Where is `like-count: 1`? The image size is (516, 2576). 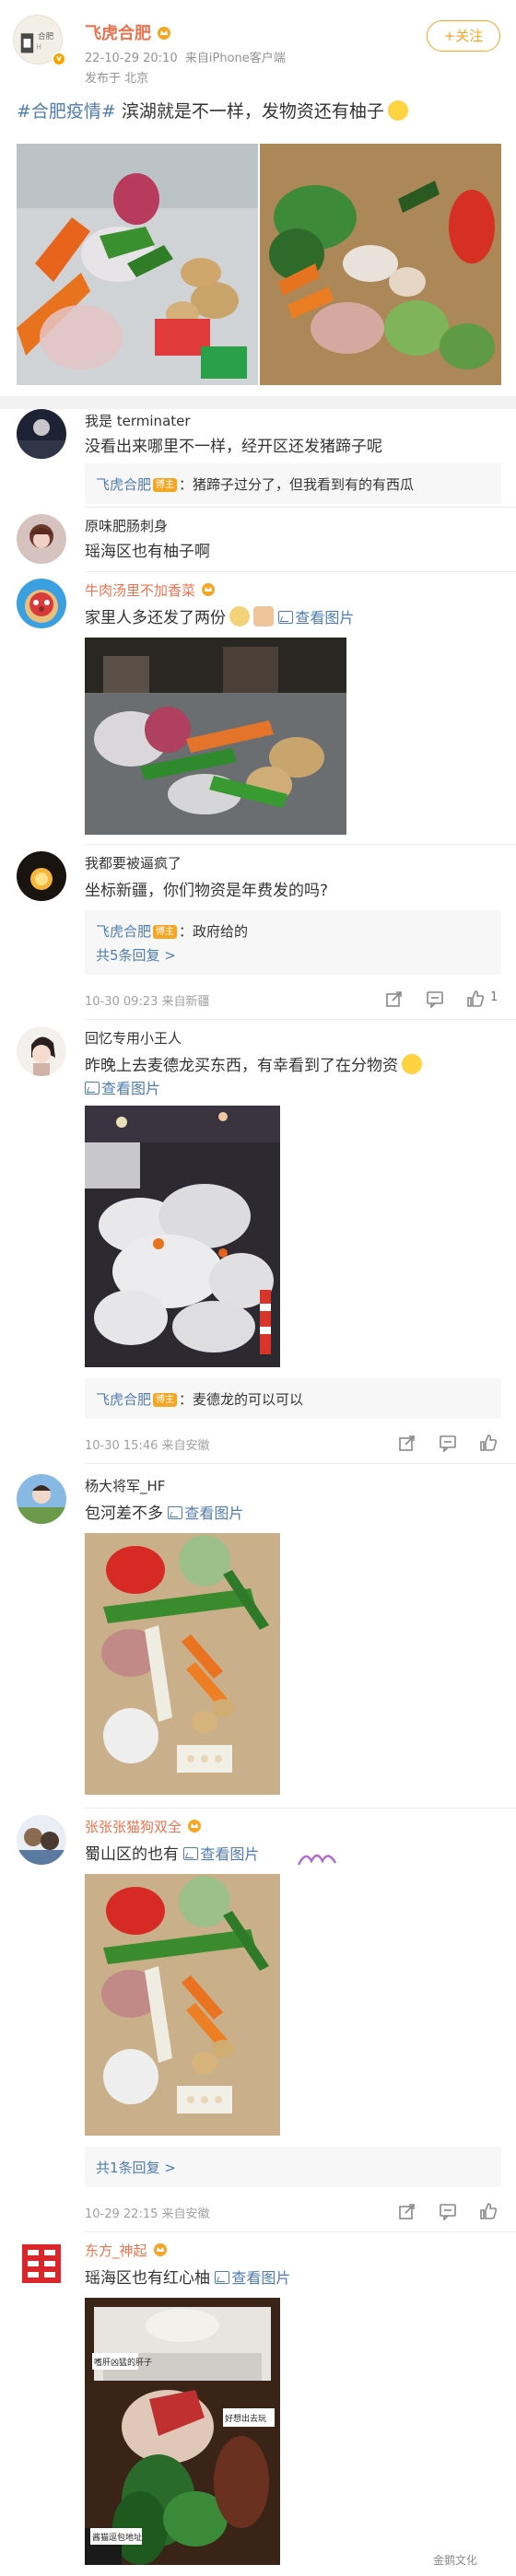 like-count: 1 is located at coordinates (494, 997).